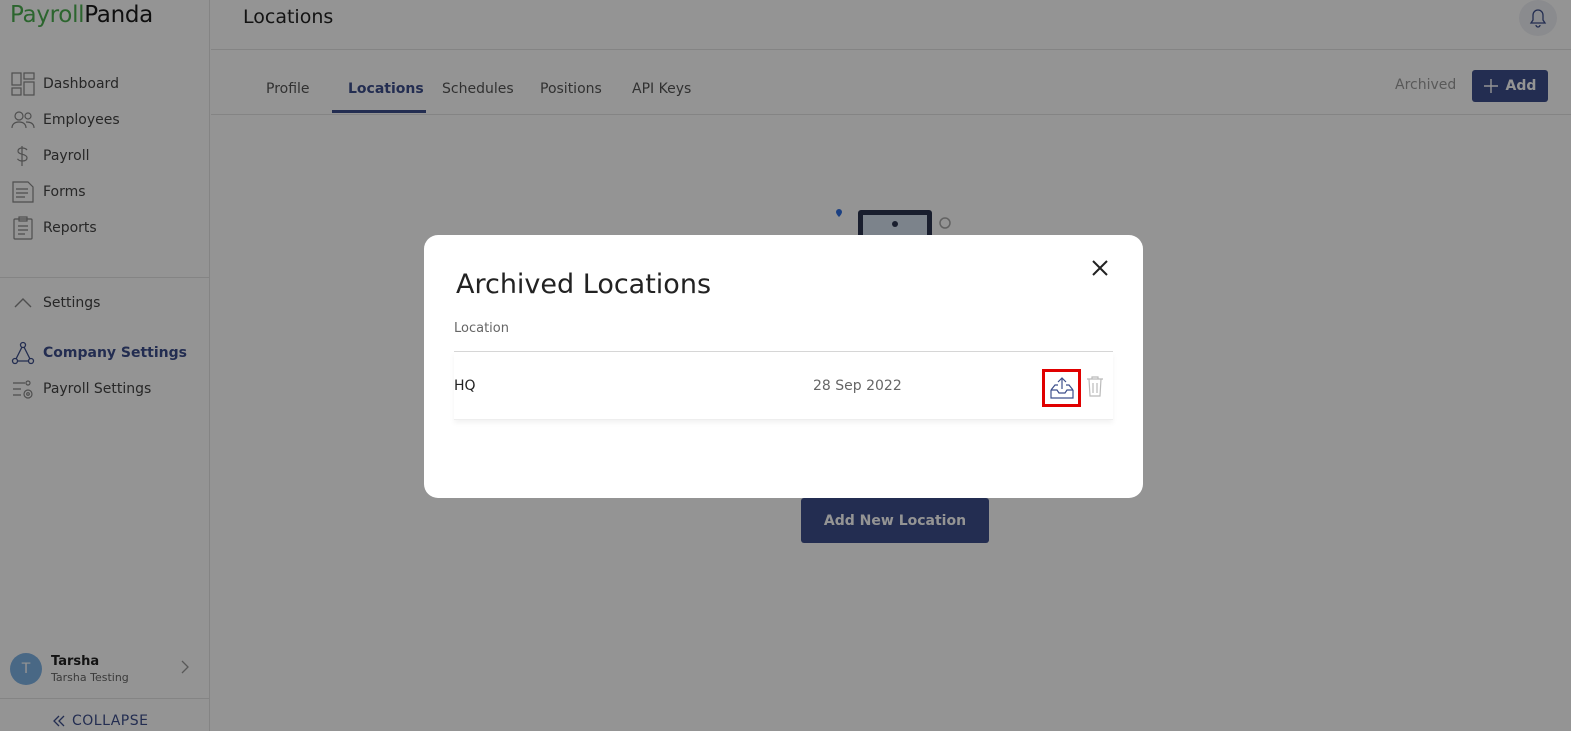  I want to click on column-header-location: Location, so click(481, 328).